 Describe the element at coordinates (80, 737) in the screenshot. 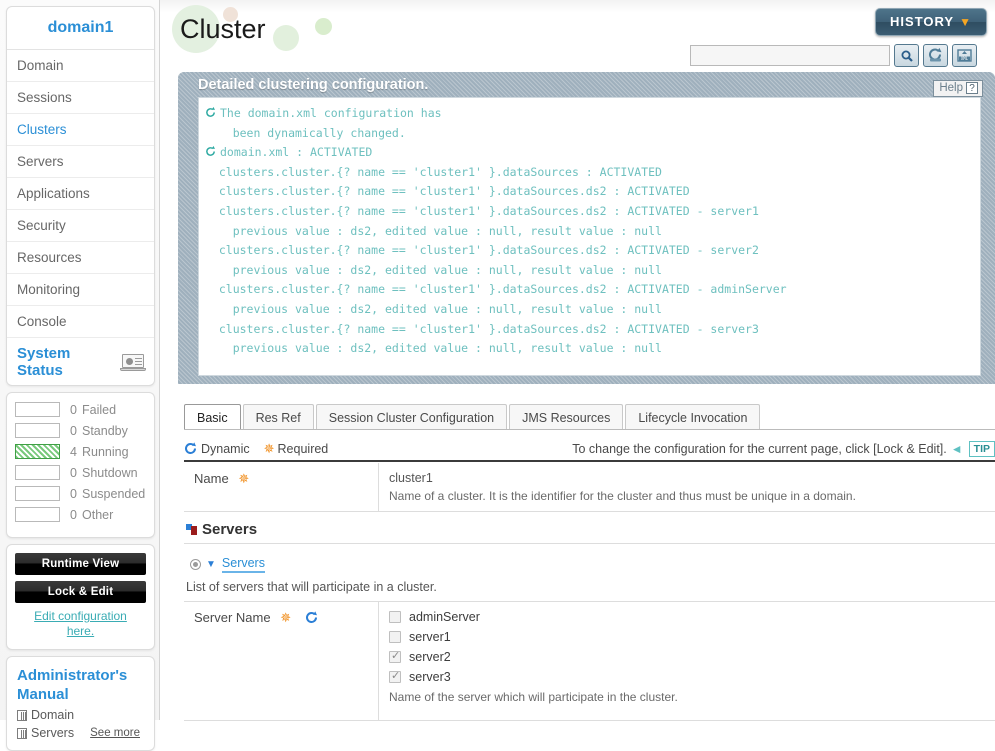

I see `admin-manual-link-servers: Servers See more` at that location.